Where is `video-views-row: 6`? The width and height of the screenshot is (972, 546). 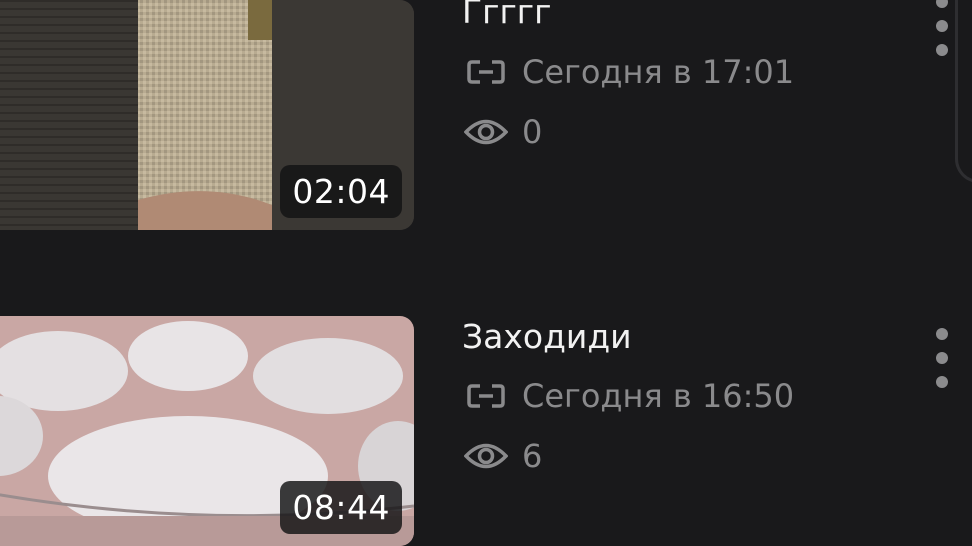 video-views-row: 6 is located at coordinates (503, 456).